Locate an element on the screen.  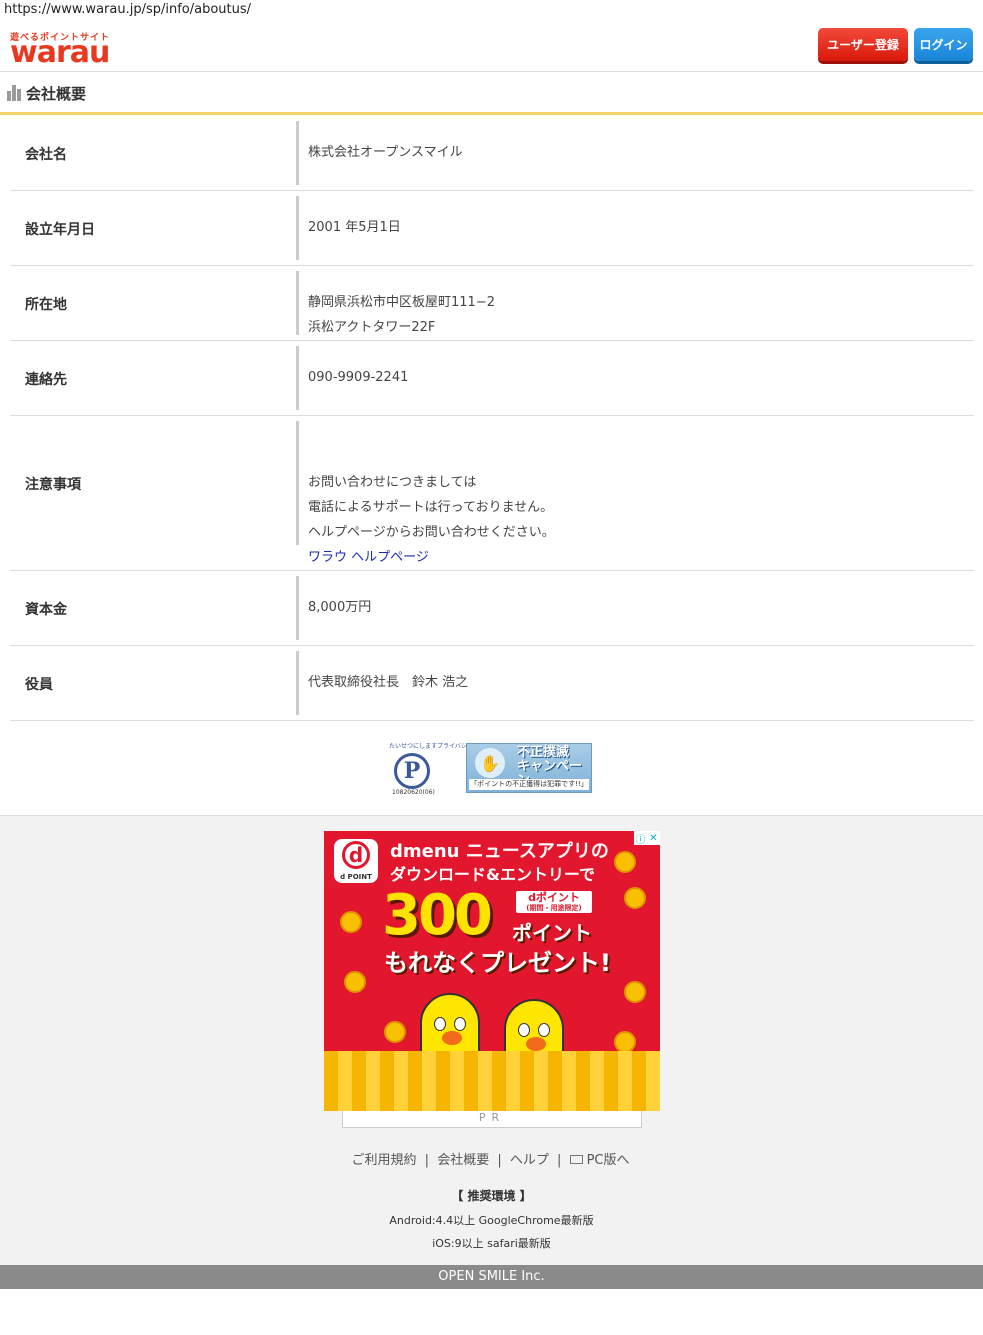
copyright-bar: OPEN SMILE Inc. is located at coordinates (491, 1277).